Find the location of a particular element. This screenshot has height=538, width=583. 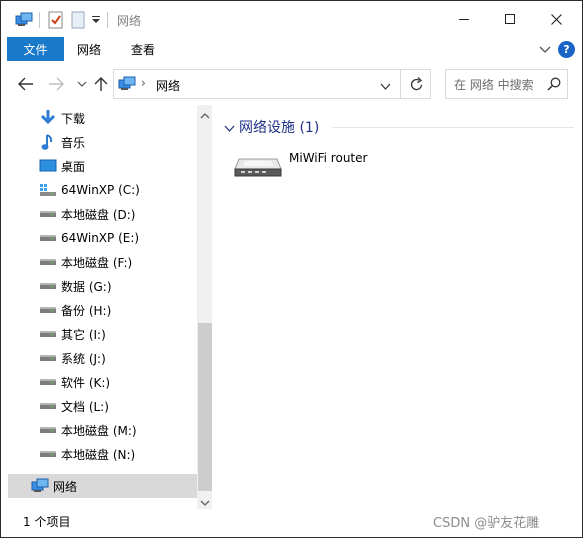

tab-view: 查看 is located at coordinates (143, 49).